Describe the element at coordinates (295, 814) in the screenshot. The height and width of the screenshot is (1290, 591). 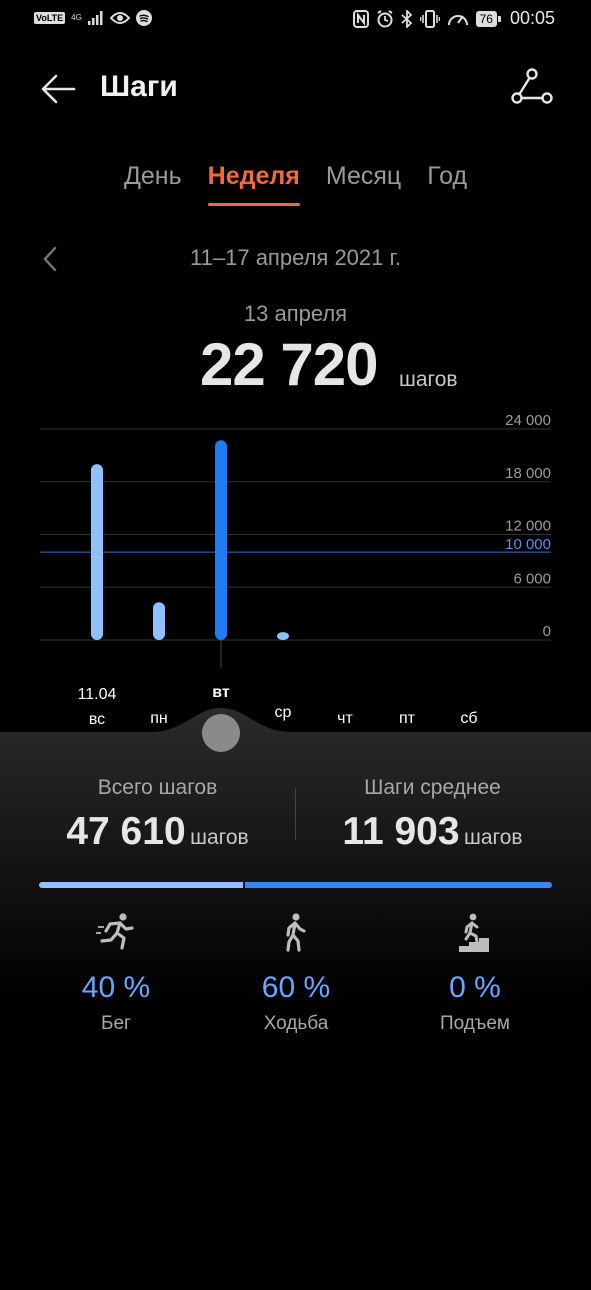
I see `summary-divider` at that location.